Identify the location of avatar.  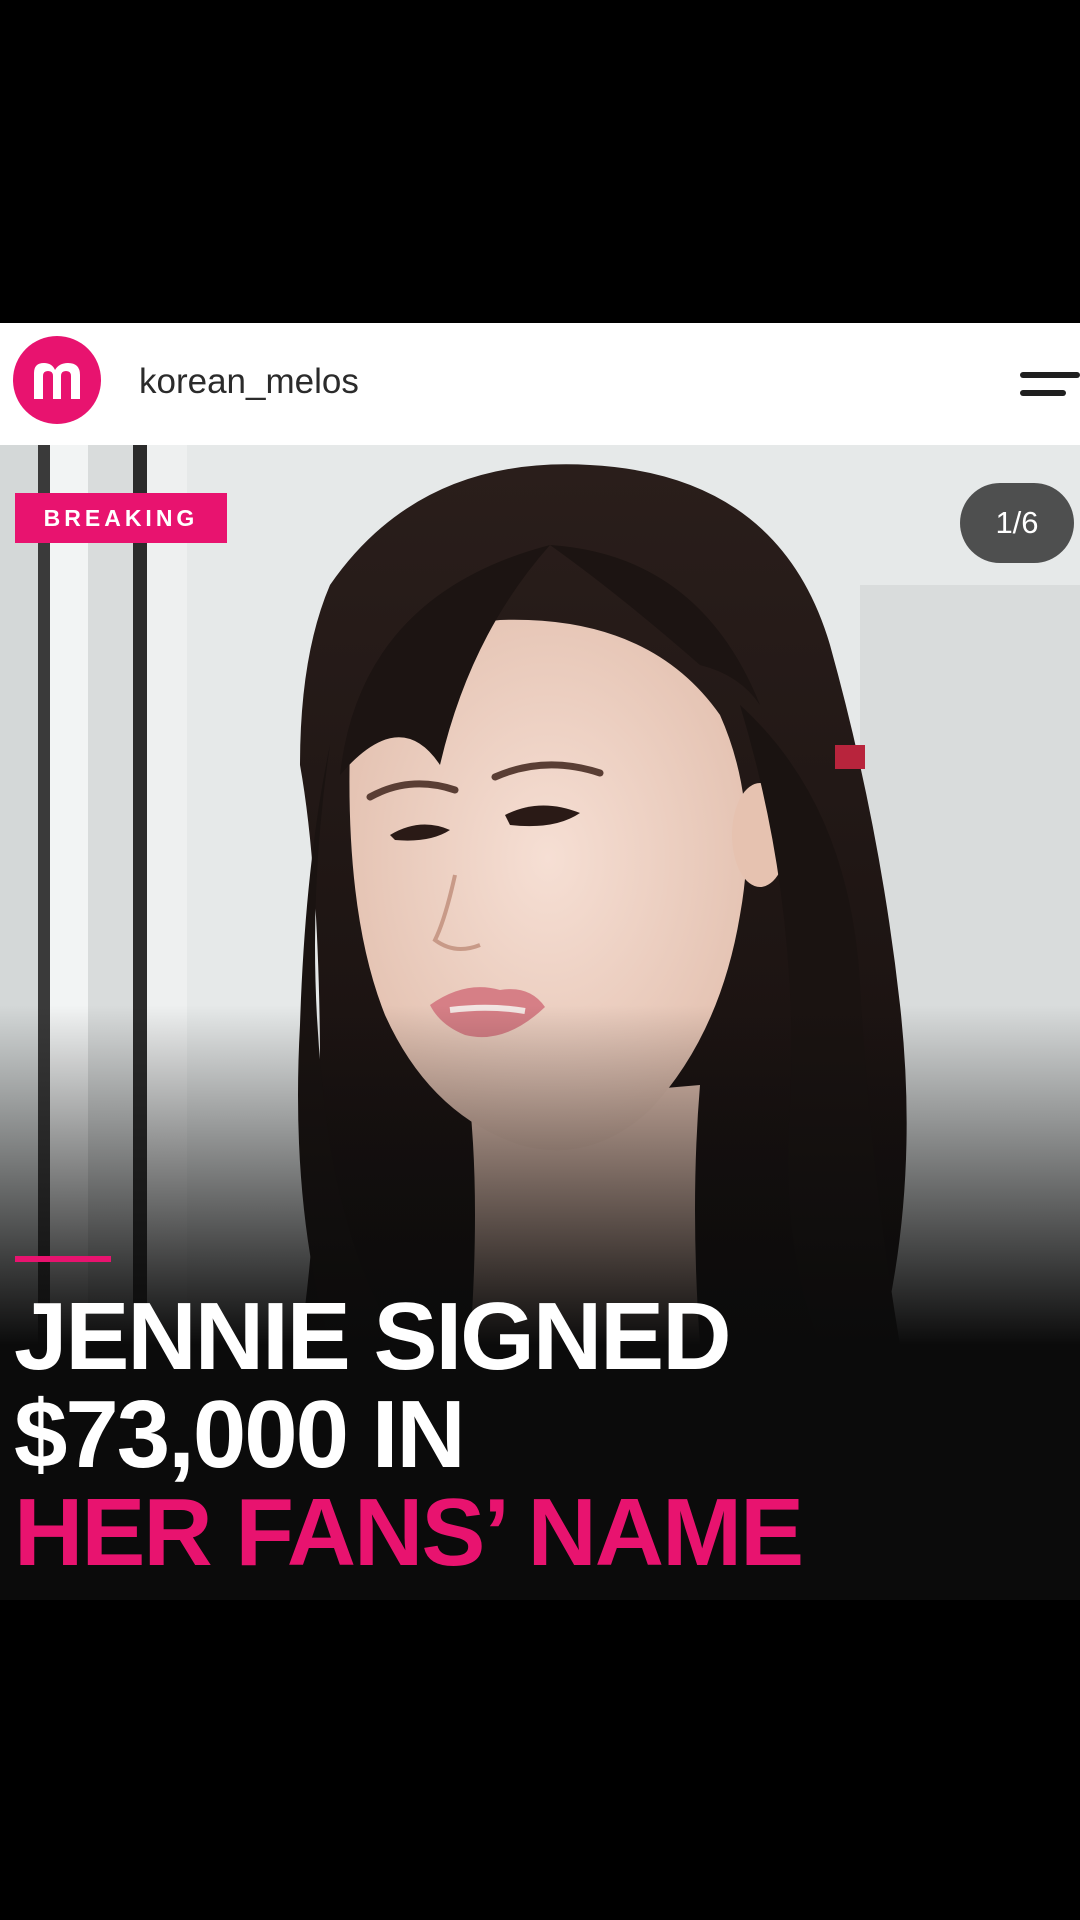
(57, 380).